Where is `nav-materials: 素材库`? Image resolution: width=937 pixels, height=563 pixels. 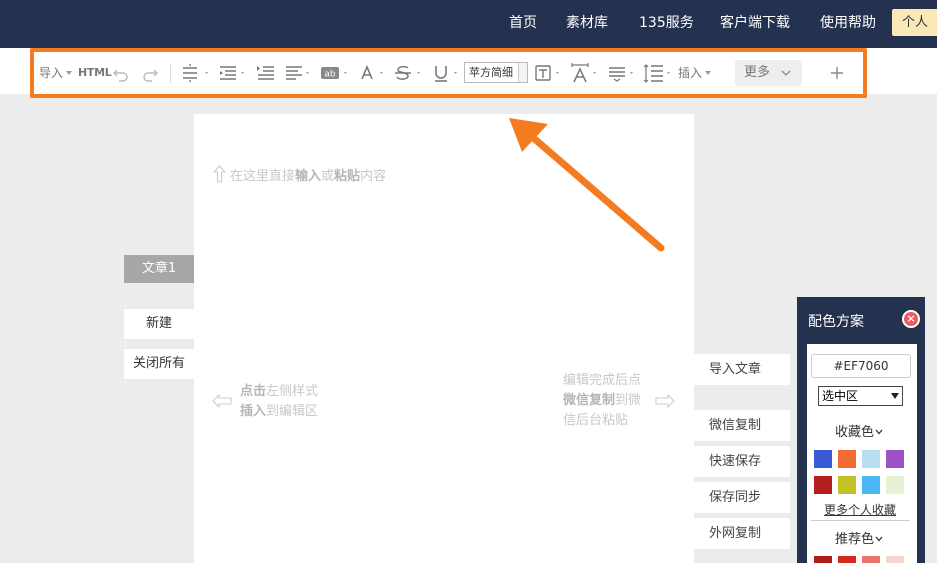
nav-materials: 素材库 is located at coordinates (587, 24).